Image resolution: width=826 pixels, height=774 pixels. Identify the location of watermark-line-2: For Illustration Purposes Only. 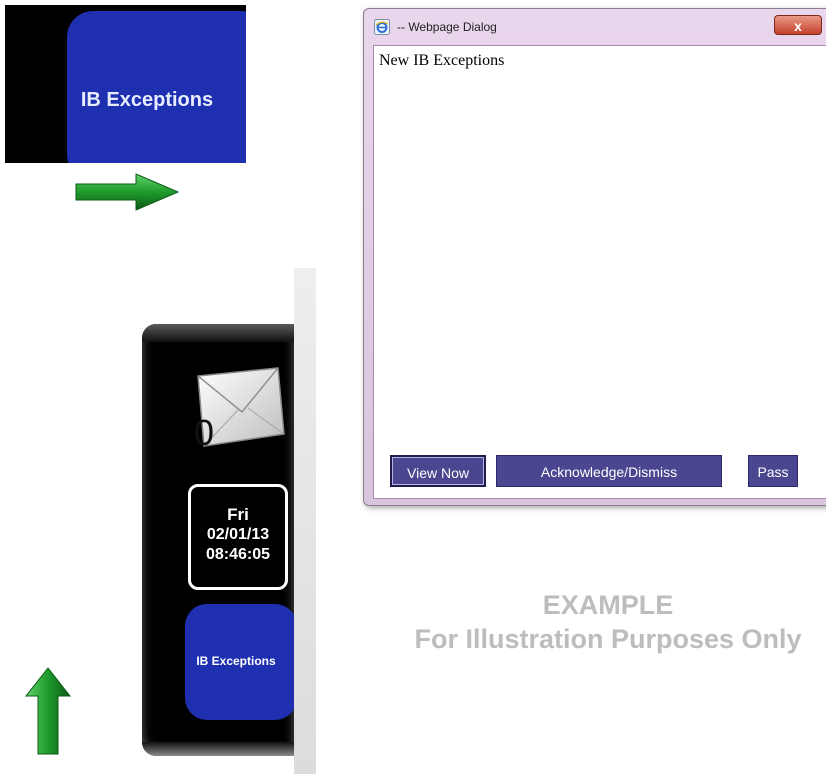
(608, 639).